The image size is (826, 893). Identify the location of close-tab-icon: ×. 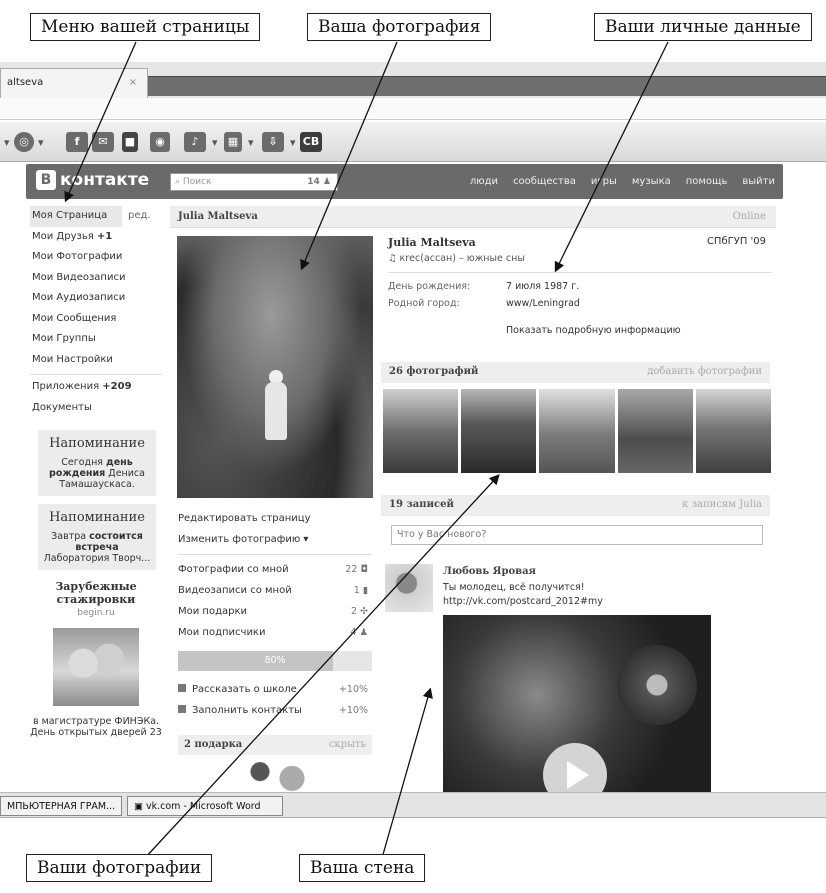
(133, 82).